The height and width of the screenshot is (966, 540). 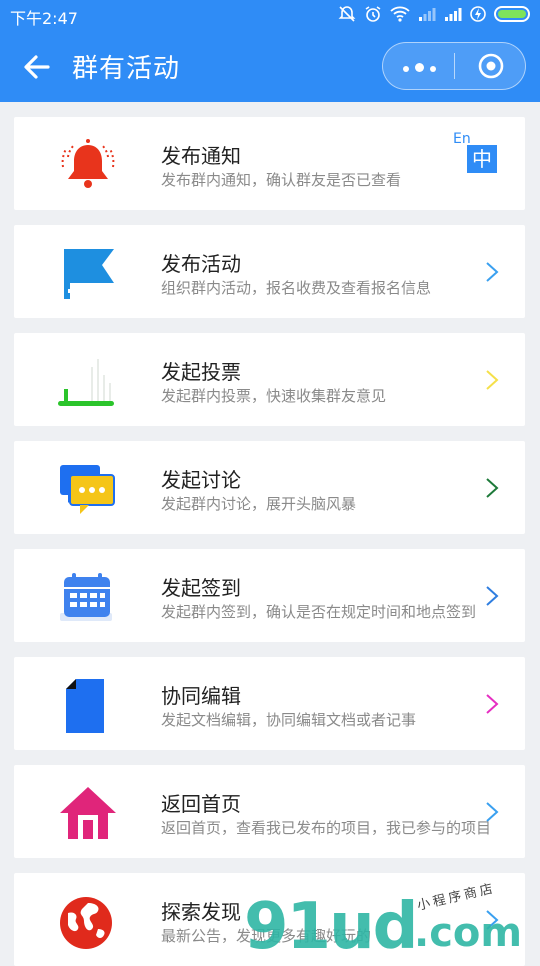 What do you see at coordinates (347, 14) in the screenshot?
I see `mute-icon` at bounding box center [347, 14].